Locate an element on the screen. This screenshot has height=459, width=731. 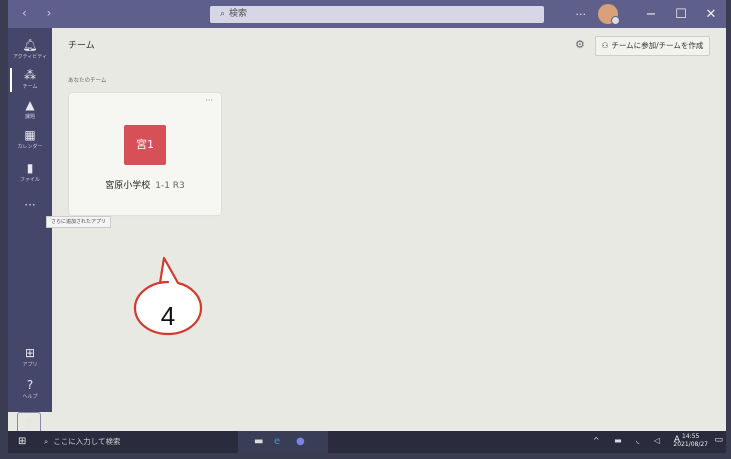
taskbar-pinned-apps: ▬ e ● is located at coordinates (283, 442).